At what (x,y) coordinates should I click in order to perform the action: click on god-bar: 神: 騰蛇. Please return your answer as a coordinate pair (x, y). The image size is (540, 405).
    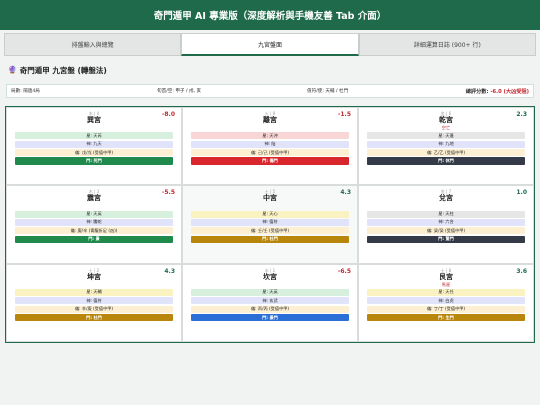
    Looking at the image, I should click on (94, 222).